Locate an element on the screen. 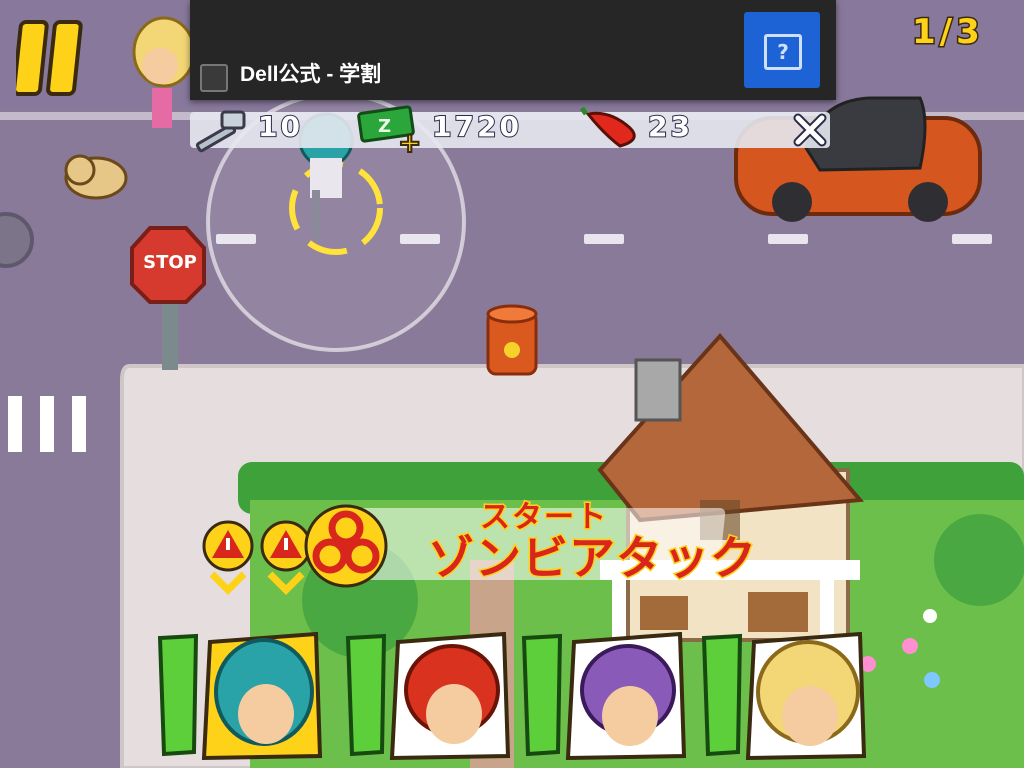  orange-barrel is located at coordinates (512, 340).